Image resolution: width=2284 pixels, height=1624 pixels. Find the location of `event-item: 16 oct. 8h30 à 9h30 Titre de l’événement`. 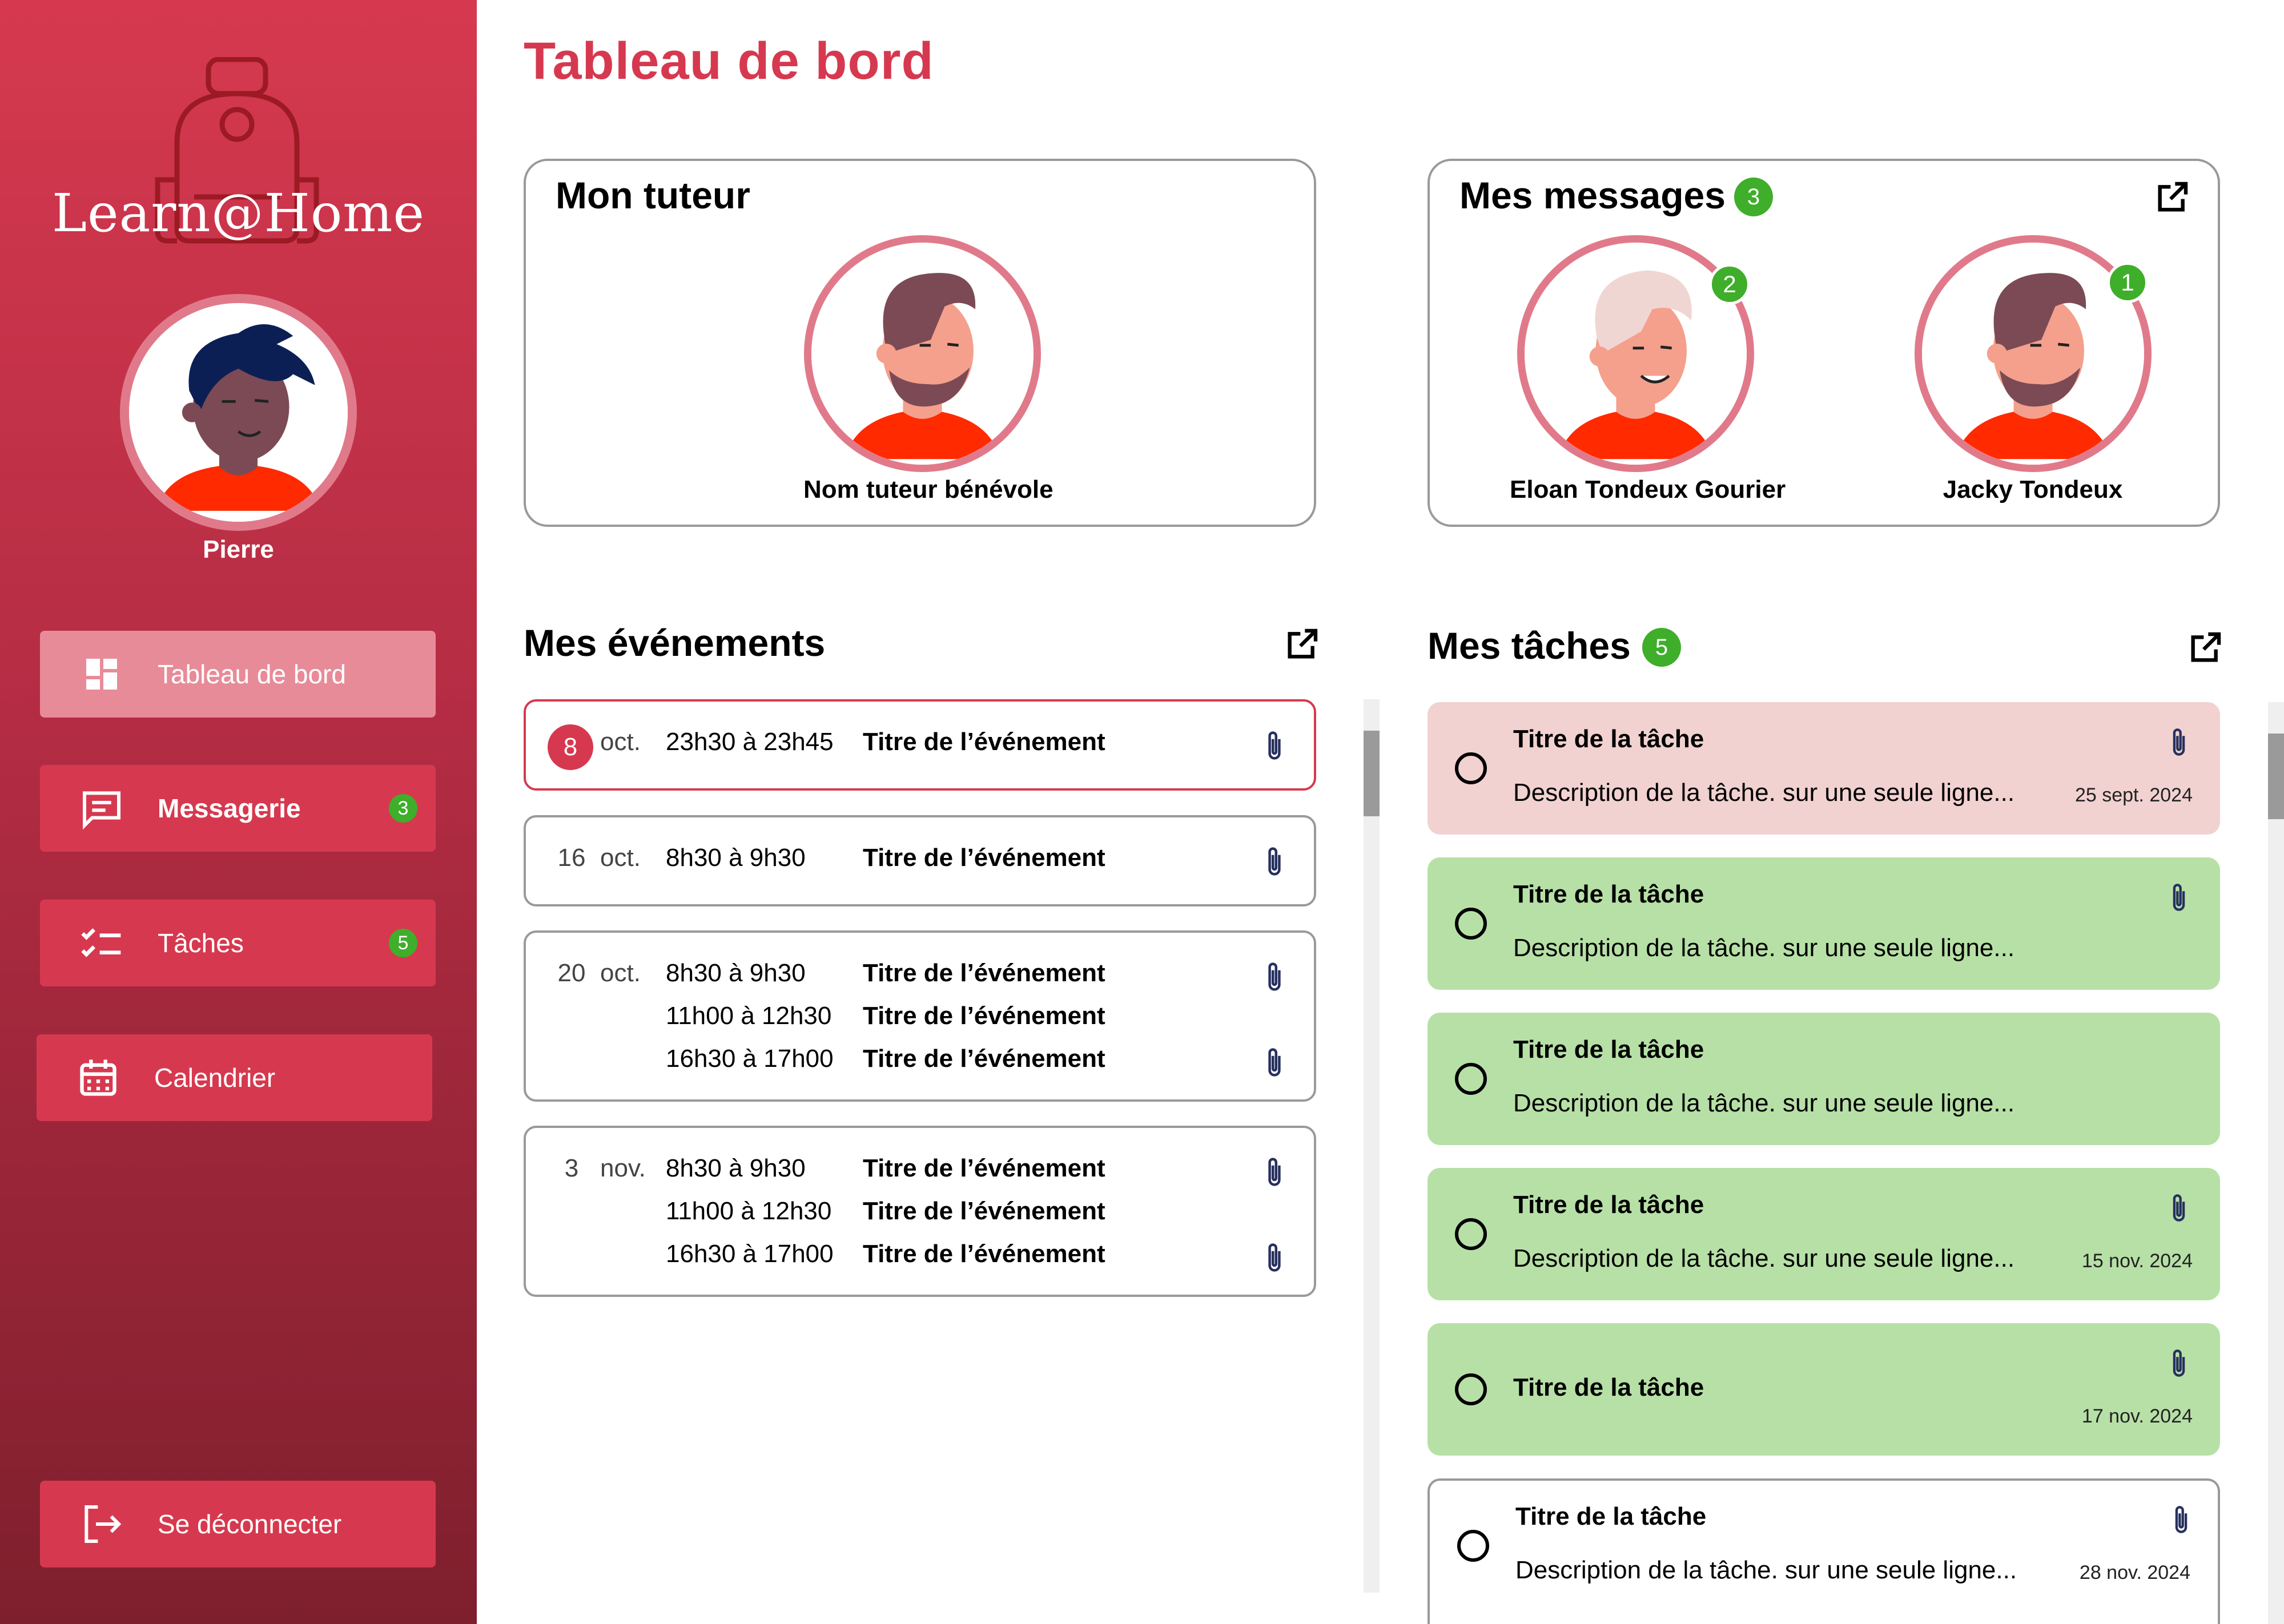

event-item: 16 oct. 8h30 à 9h30 Titre de l’événement is located at coordinates (920, 864).